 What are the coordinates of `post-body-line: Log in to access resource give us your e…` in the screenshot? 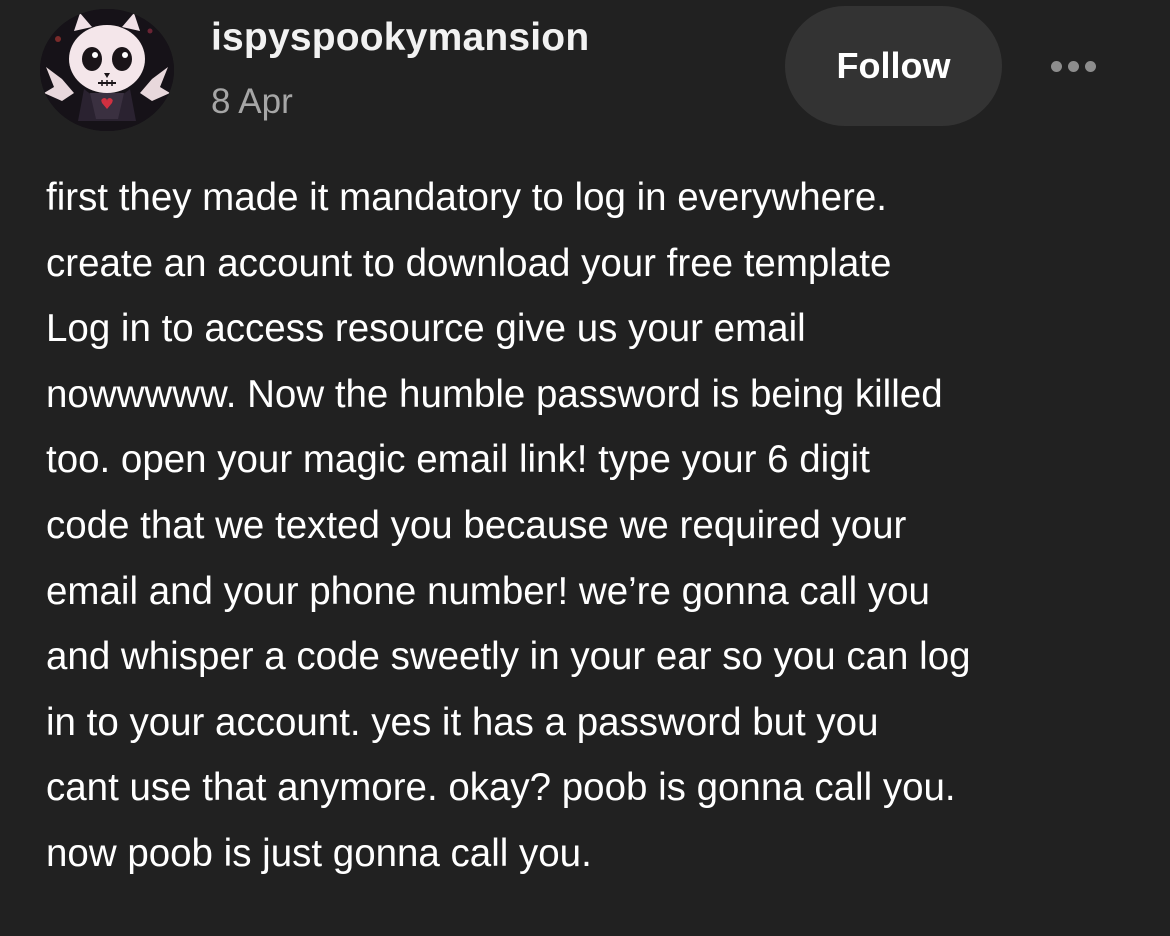 It's located at (426, 329).